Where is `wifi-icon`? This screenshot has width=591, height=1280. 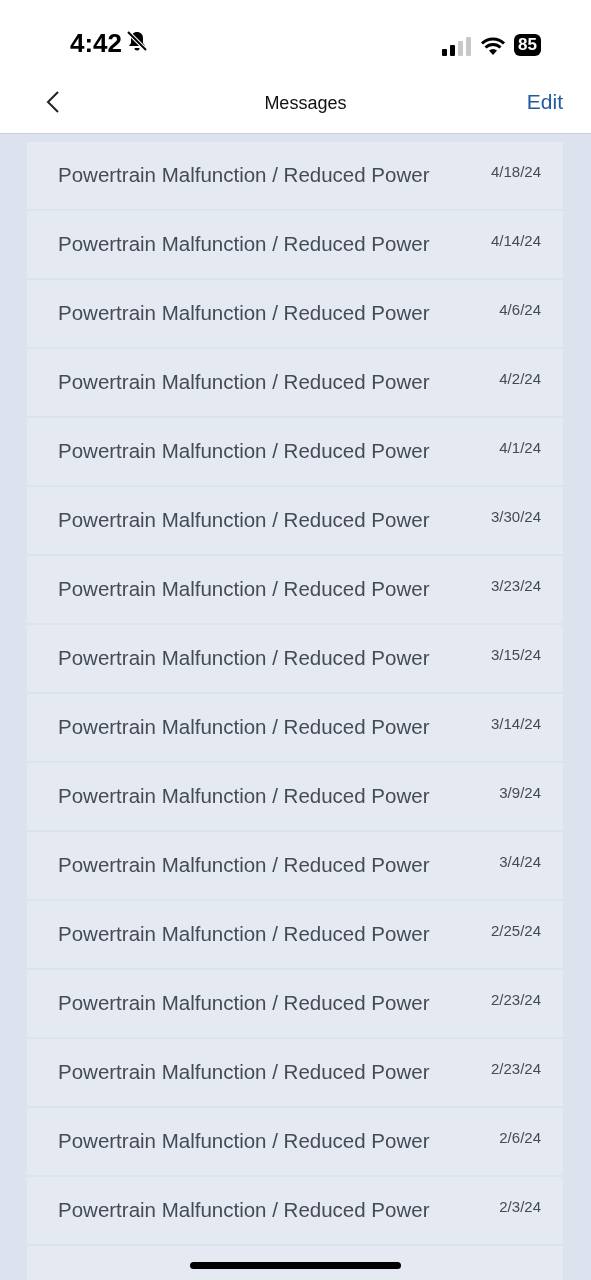 wifi-icon is located at coordinates (493, 46).